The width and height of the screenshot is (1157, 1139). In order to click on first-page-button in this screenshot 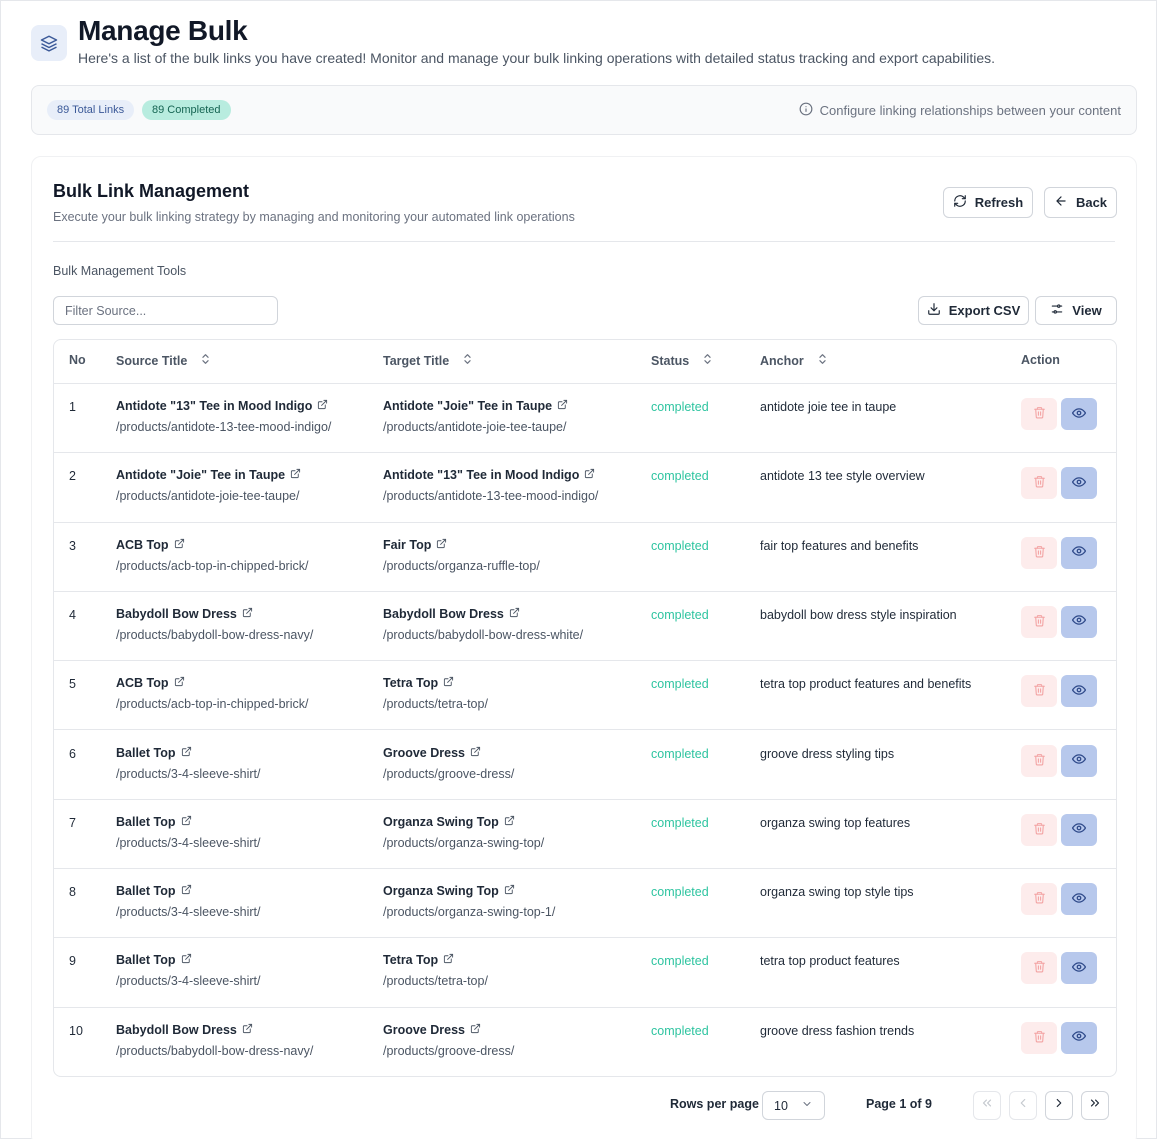, I will do `click(987, 1105)`.